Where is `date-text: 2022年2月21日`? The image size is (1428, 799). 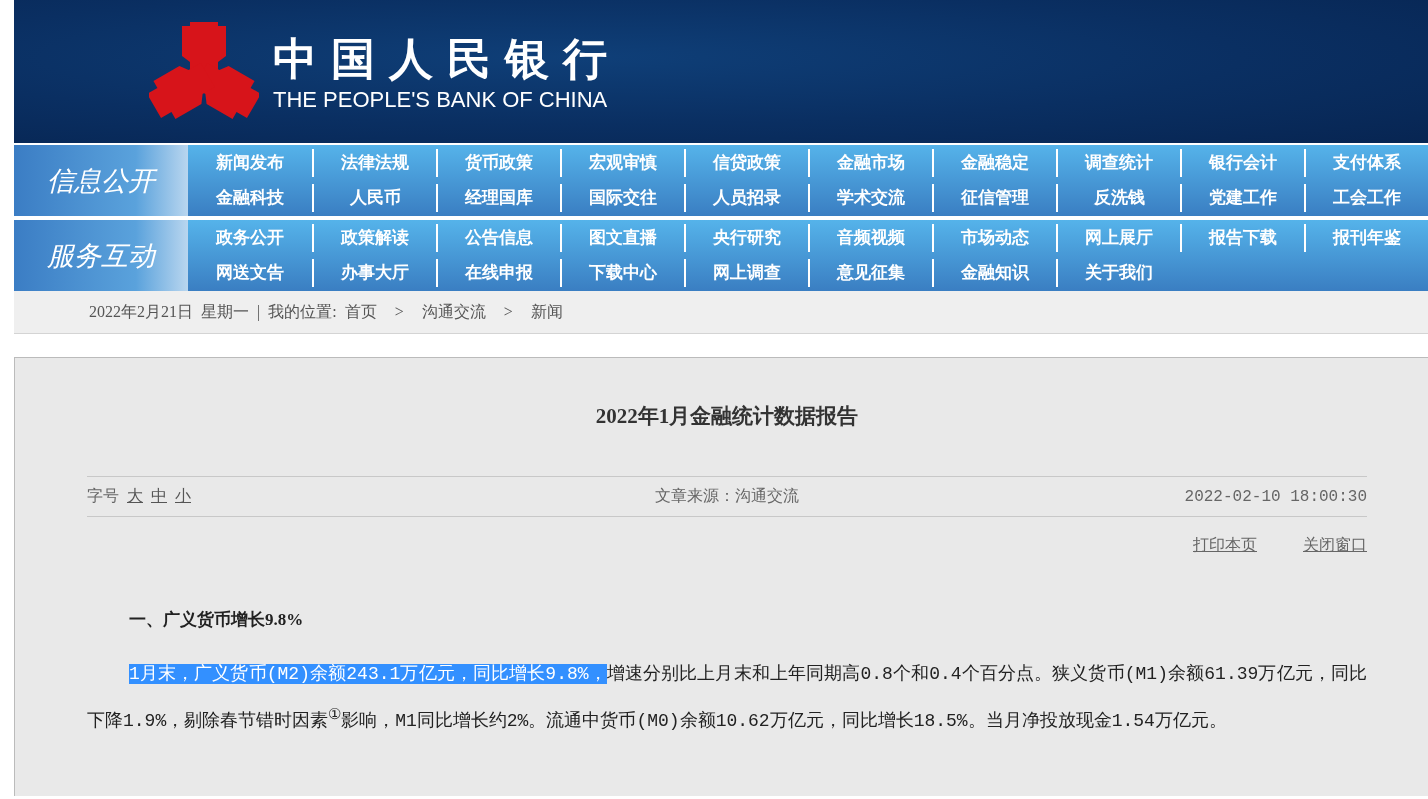 date-text: 2022年2月21日 is located at coordinates (141, 311).